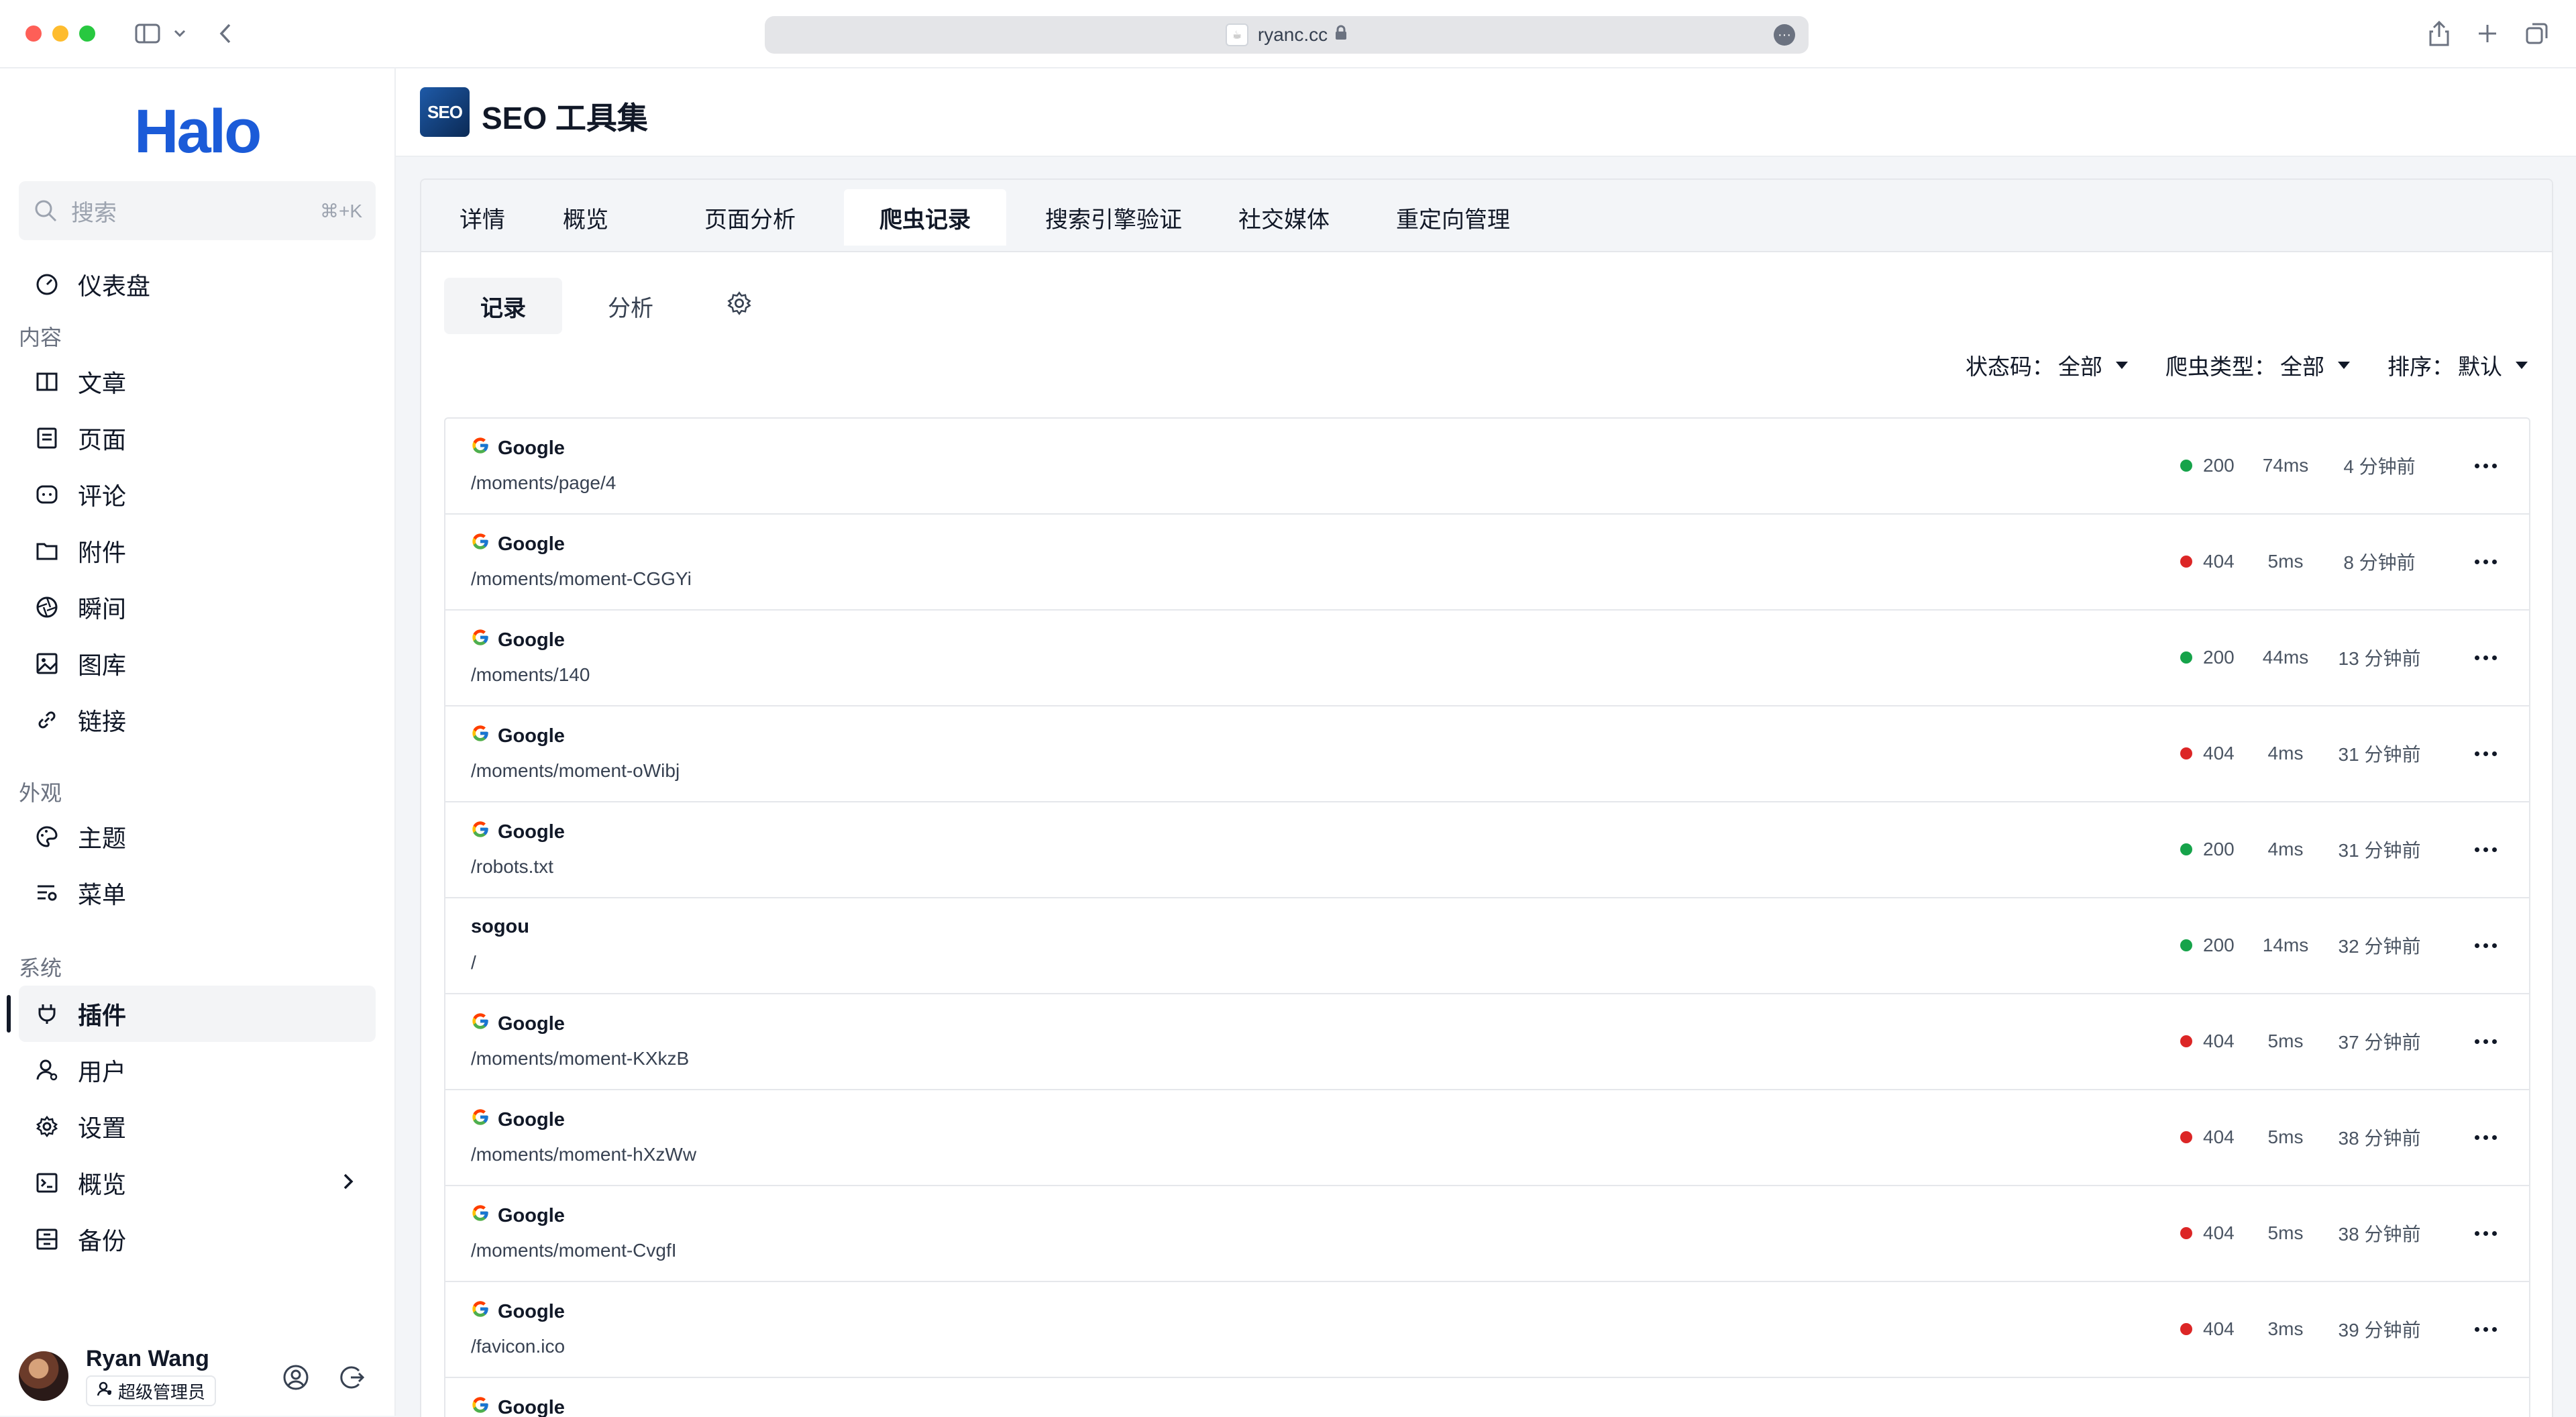 Image resolution: width=2576 pixels, height=1417 pixels. Describe the element at coordinates (2285, 753) in the screenshot. I see `response-time: 4ms` at that location.